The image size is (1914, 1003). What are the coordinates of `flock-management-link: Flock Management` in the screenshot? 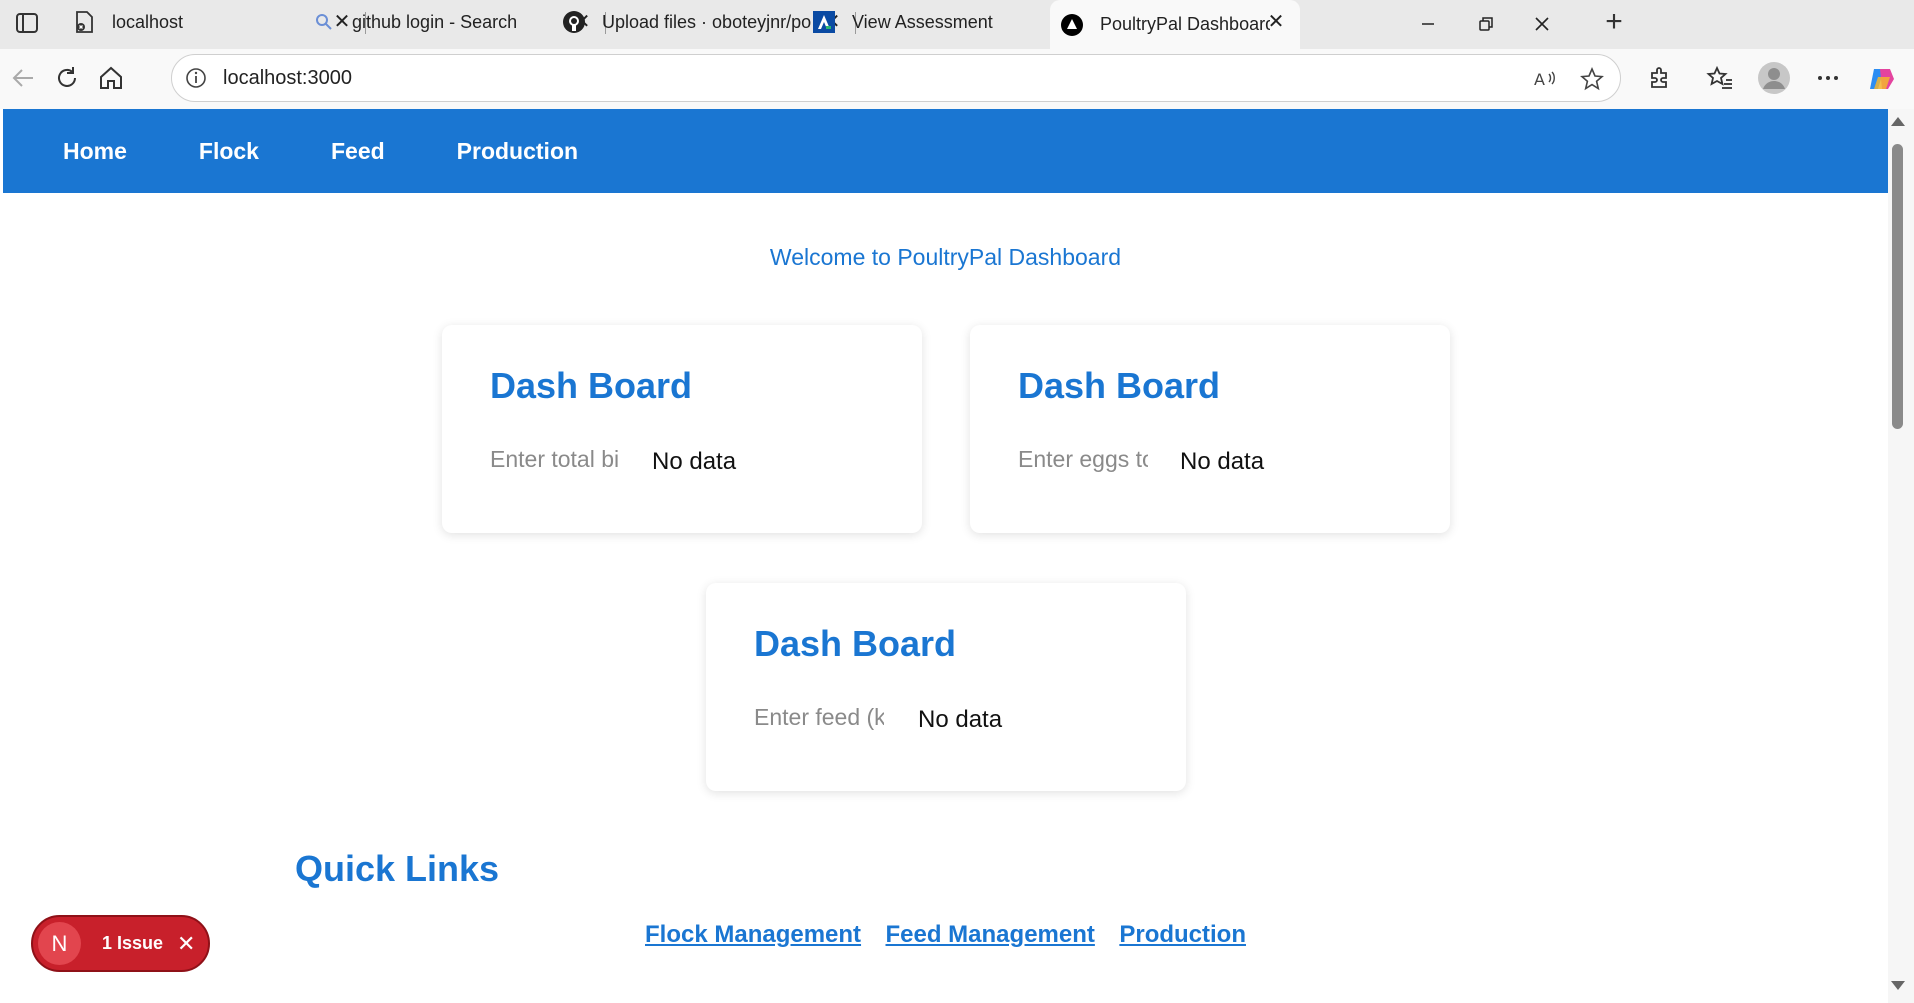 It's located at (753, 934).